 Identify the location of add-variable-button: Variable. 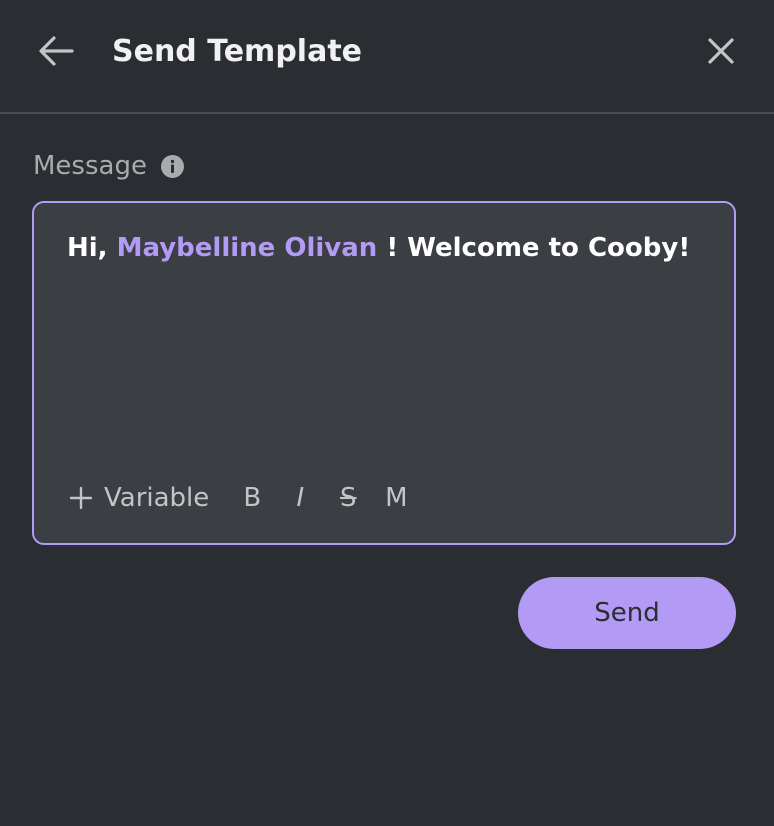
(139, 498).